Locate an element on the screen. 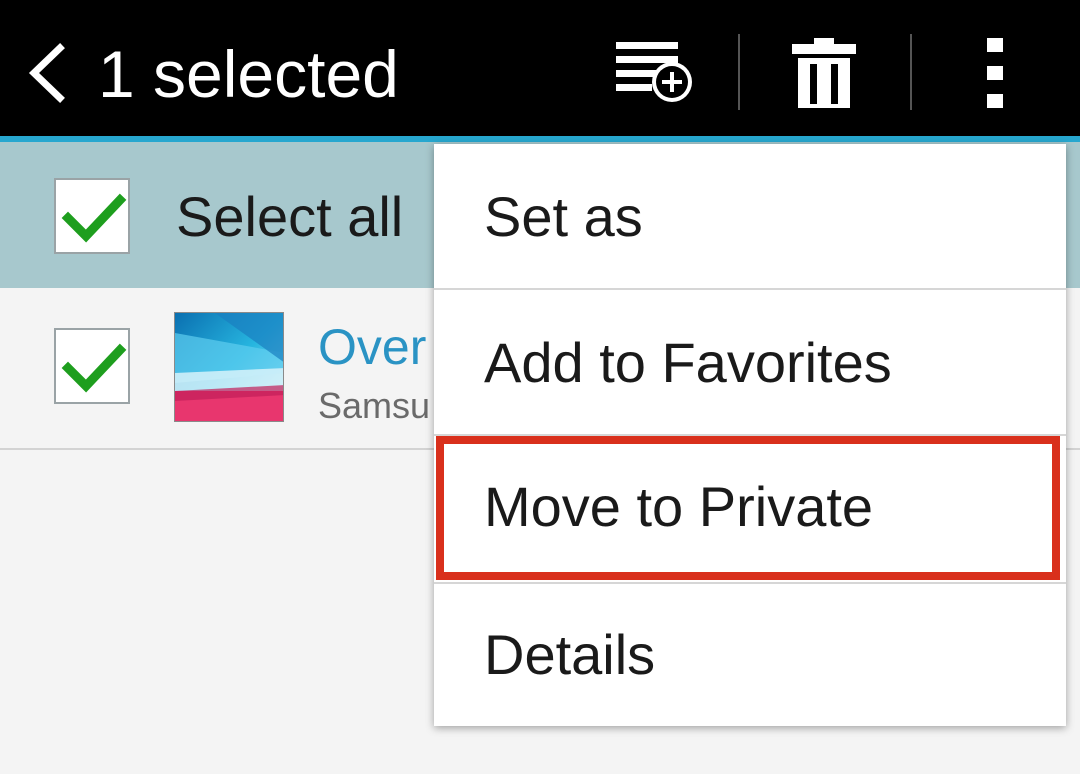  select-all-checkbox is located at coordinates (92, 216).